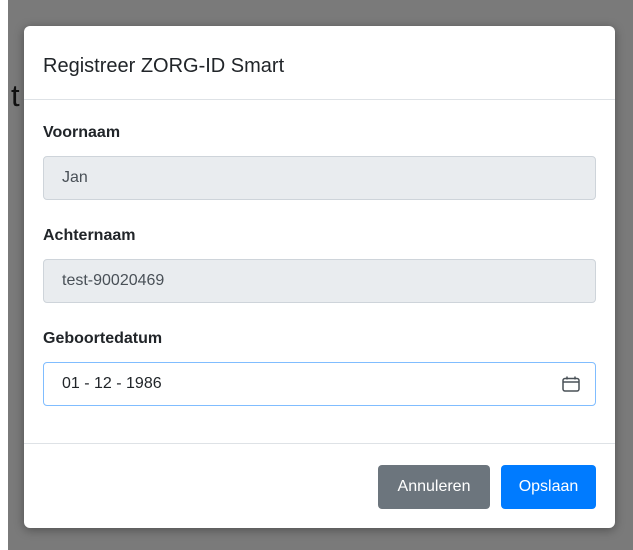 The width and height of the screenshot is (633, 550). I want to click on modal-header: Registreer ZORG-ID Smart, so click(319, 63).